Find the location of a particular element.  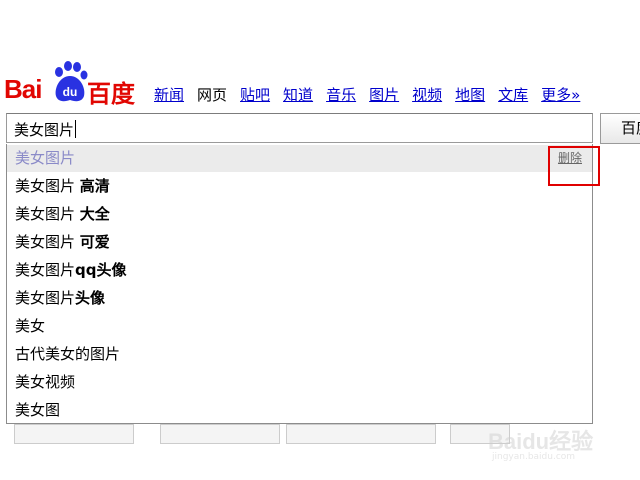

baidu-logo: Bai du 百度 is located at coordinates (70, 84).